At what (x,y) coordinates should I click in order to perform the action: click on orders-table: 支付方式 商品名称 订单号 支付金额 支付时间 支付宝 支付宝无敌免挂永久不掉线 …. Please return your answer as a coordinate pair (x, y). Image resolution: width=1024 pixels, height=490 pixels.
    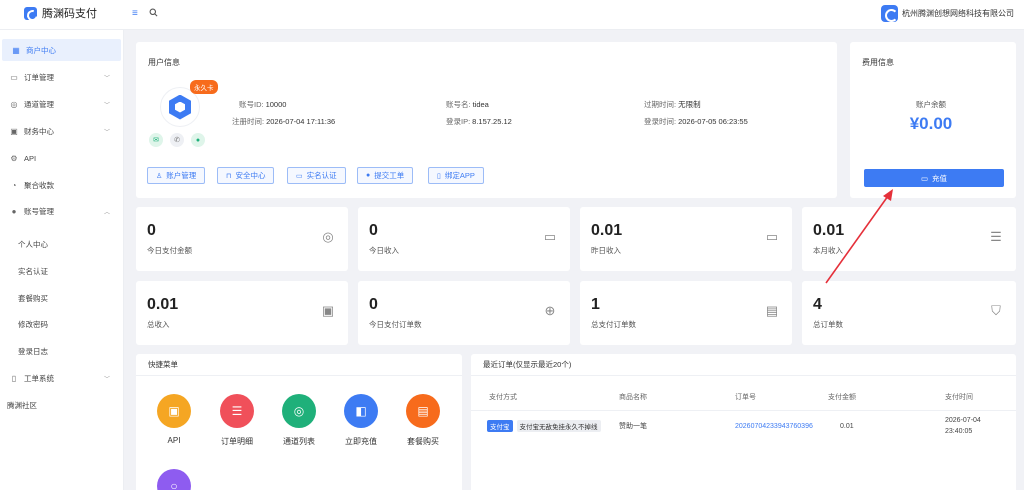
    Looking at the image, I should click on (743, 412).